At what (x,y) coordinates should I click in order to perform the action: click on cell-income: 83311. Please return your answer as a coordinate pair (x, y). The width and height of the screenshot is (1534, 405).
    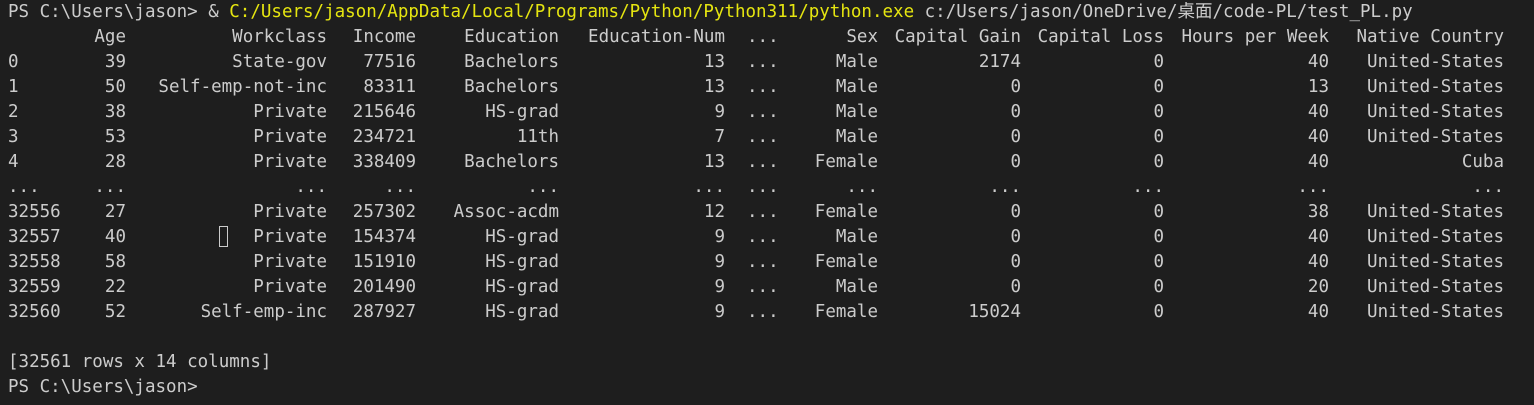
    Looking at the image, I should click on (389, 87).